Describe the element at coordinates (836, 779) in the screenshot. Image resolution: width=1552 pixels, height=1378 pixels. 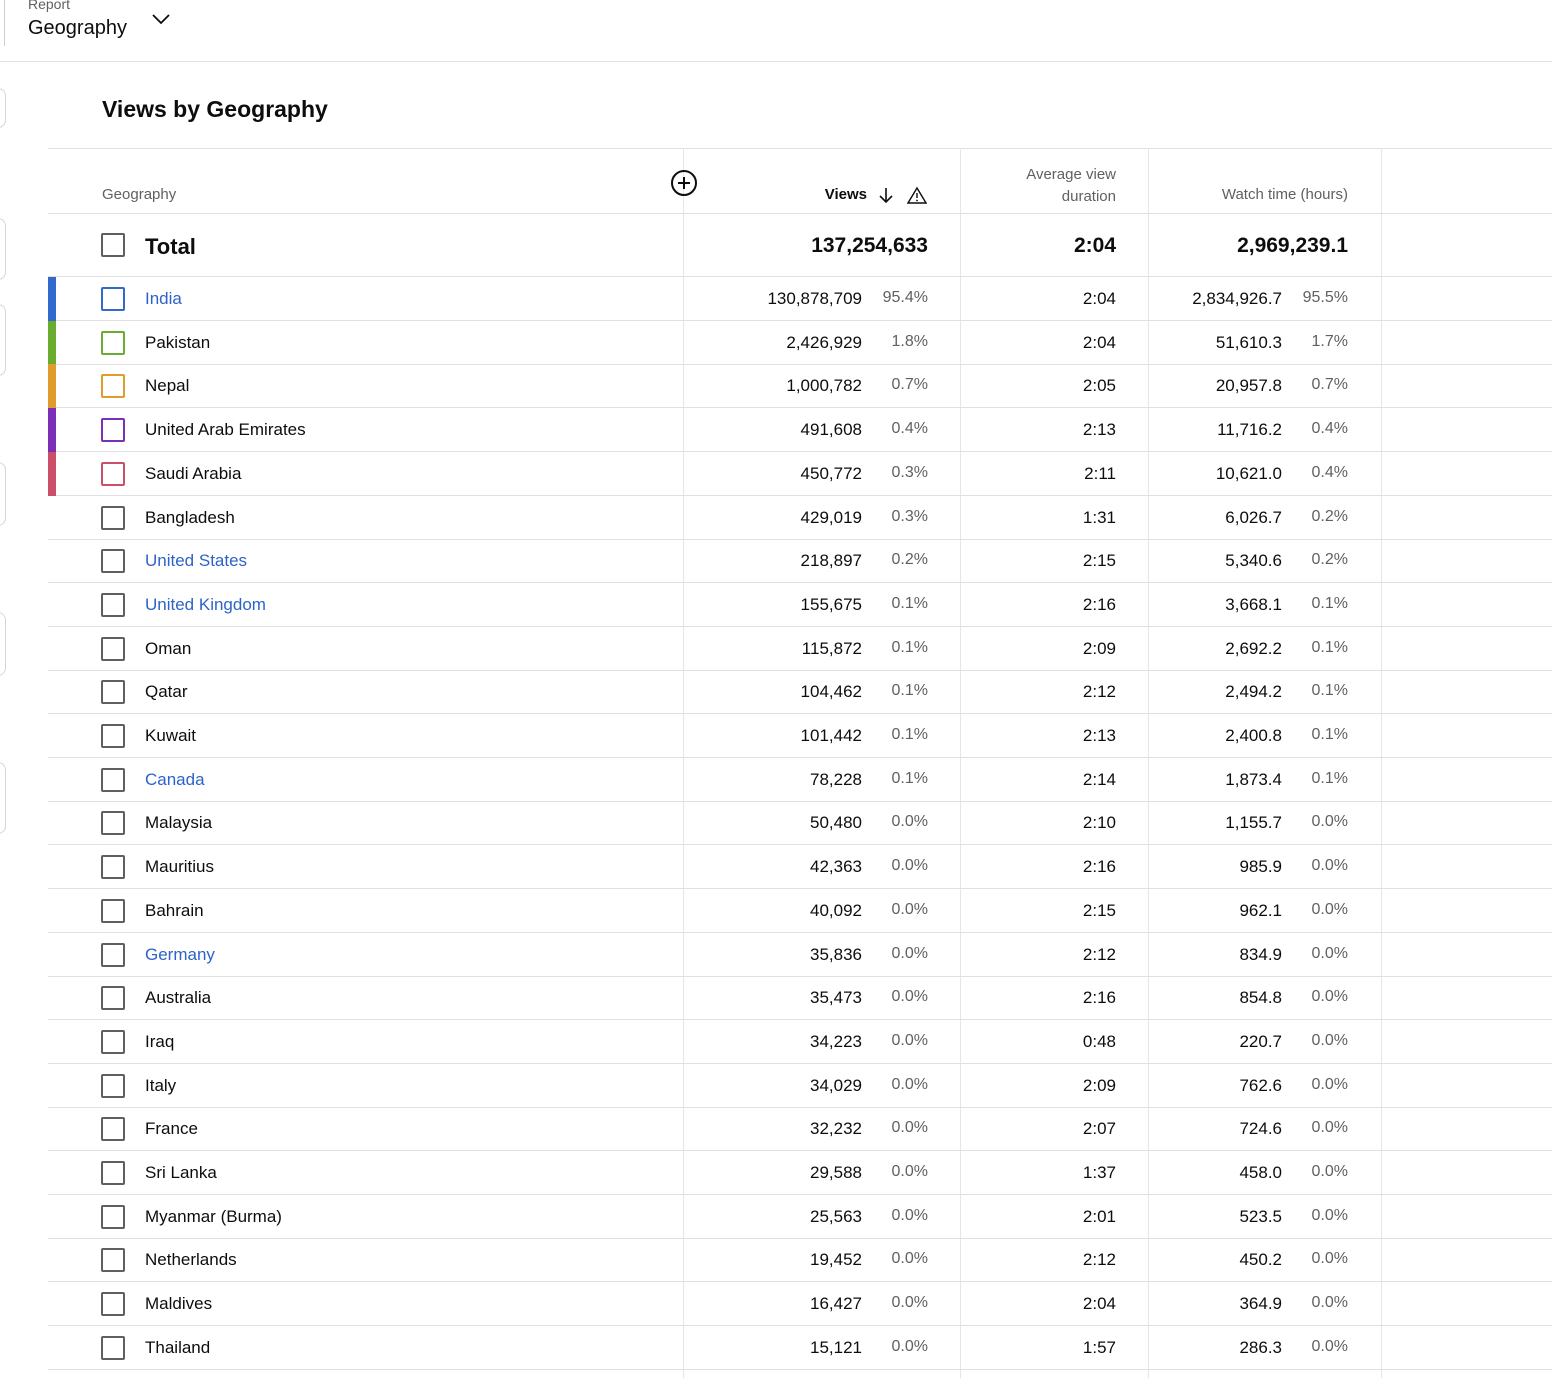
I see `views-value: 78,228` at that location.